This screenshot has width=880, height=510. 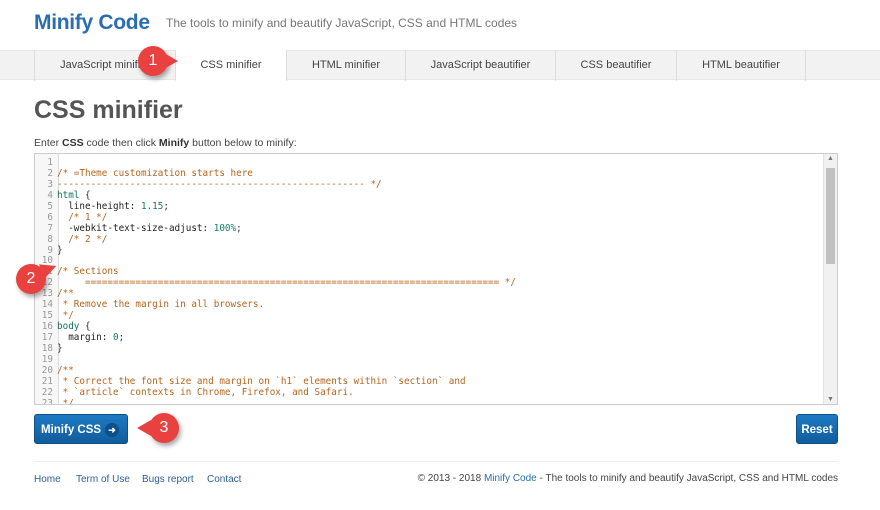 What do you see at coordinates (135, 228) in the screenshot?
I see `code-token-prop: -webkit-text-size-adjust:` at bounding box center [135, 228].